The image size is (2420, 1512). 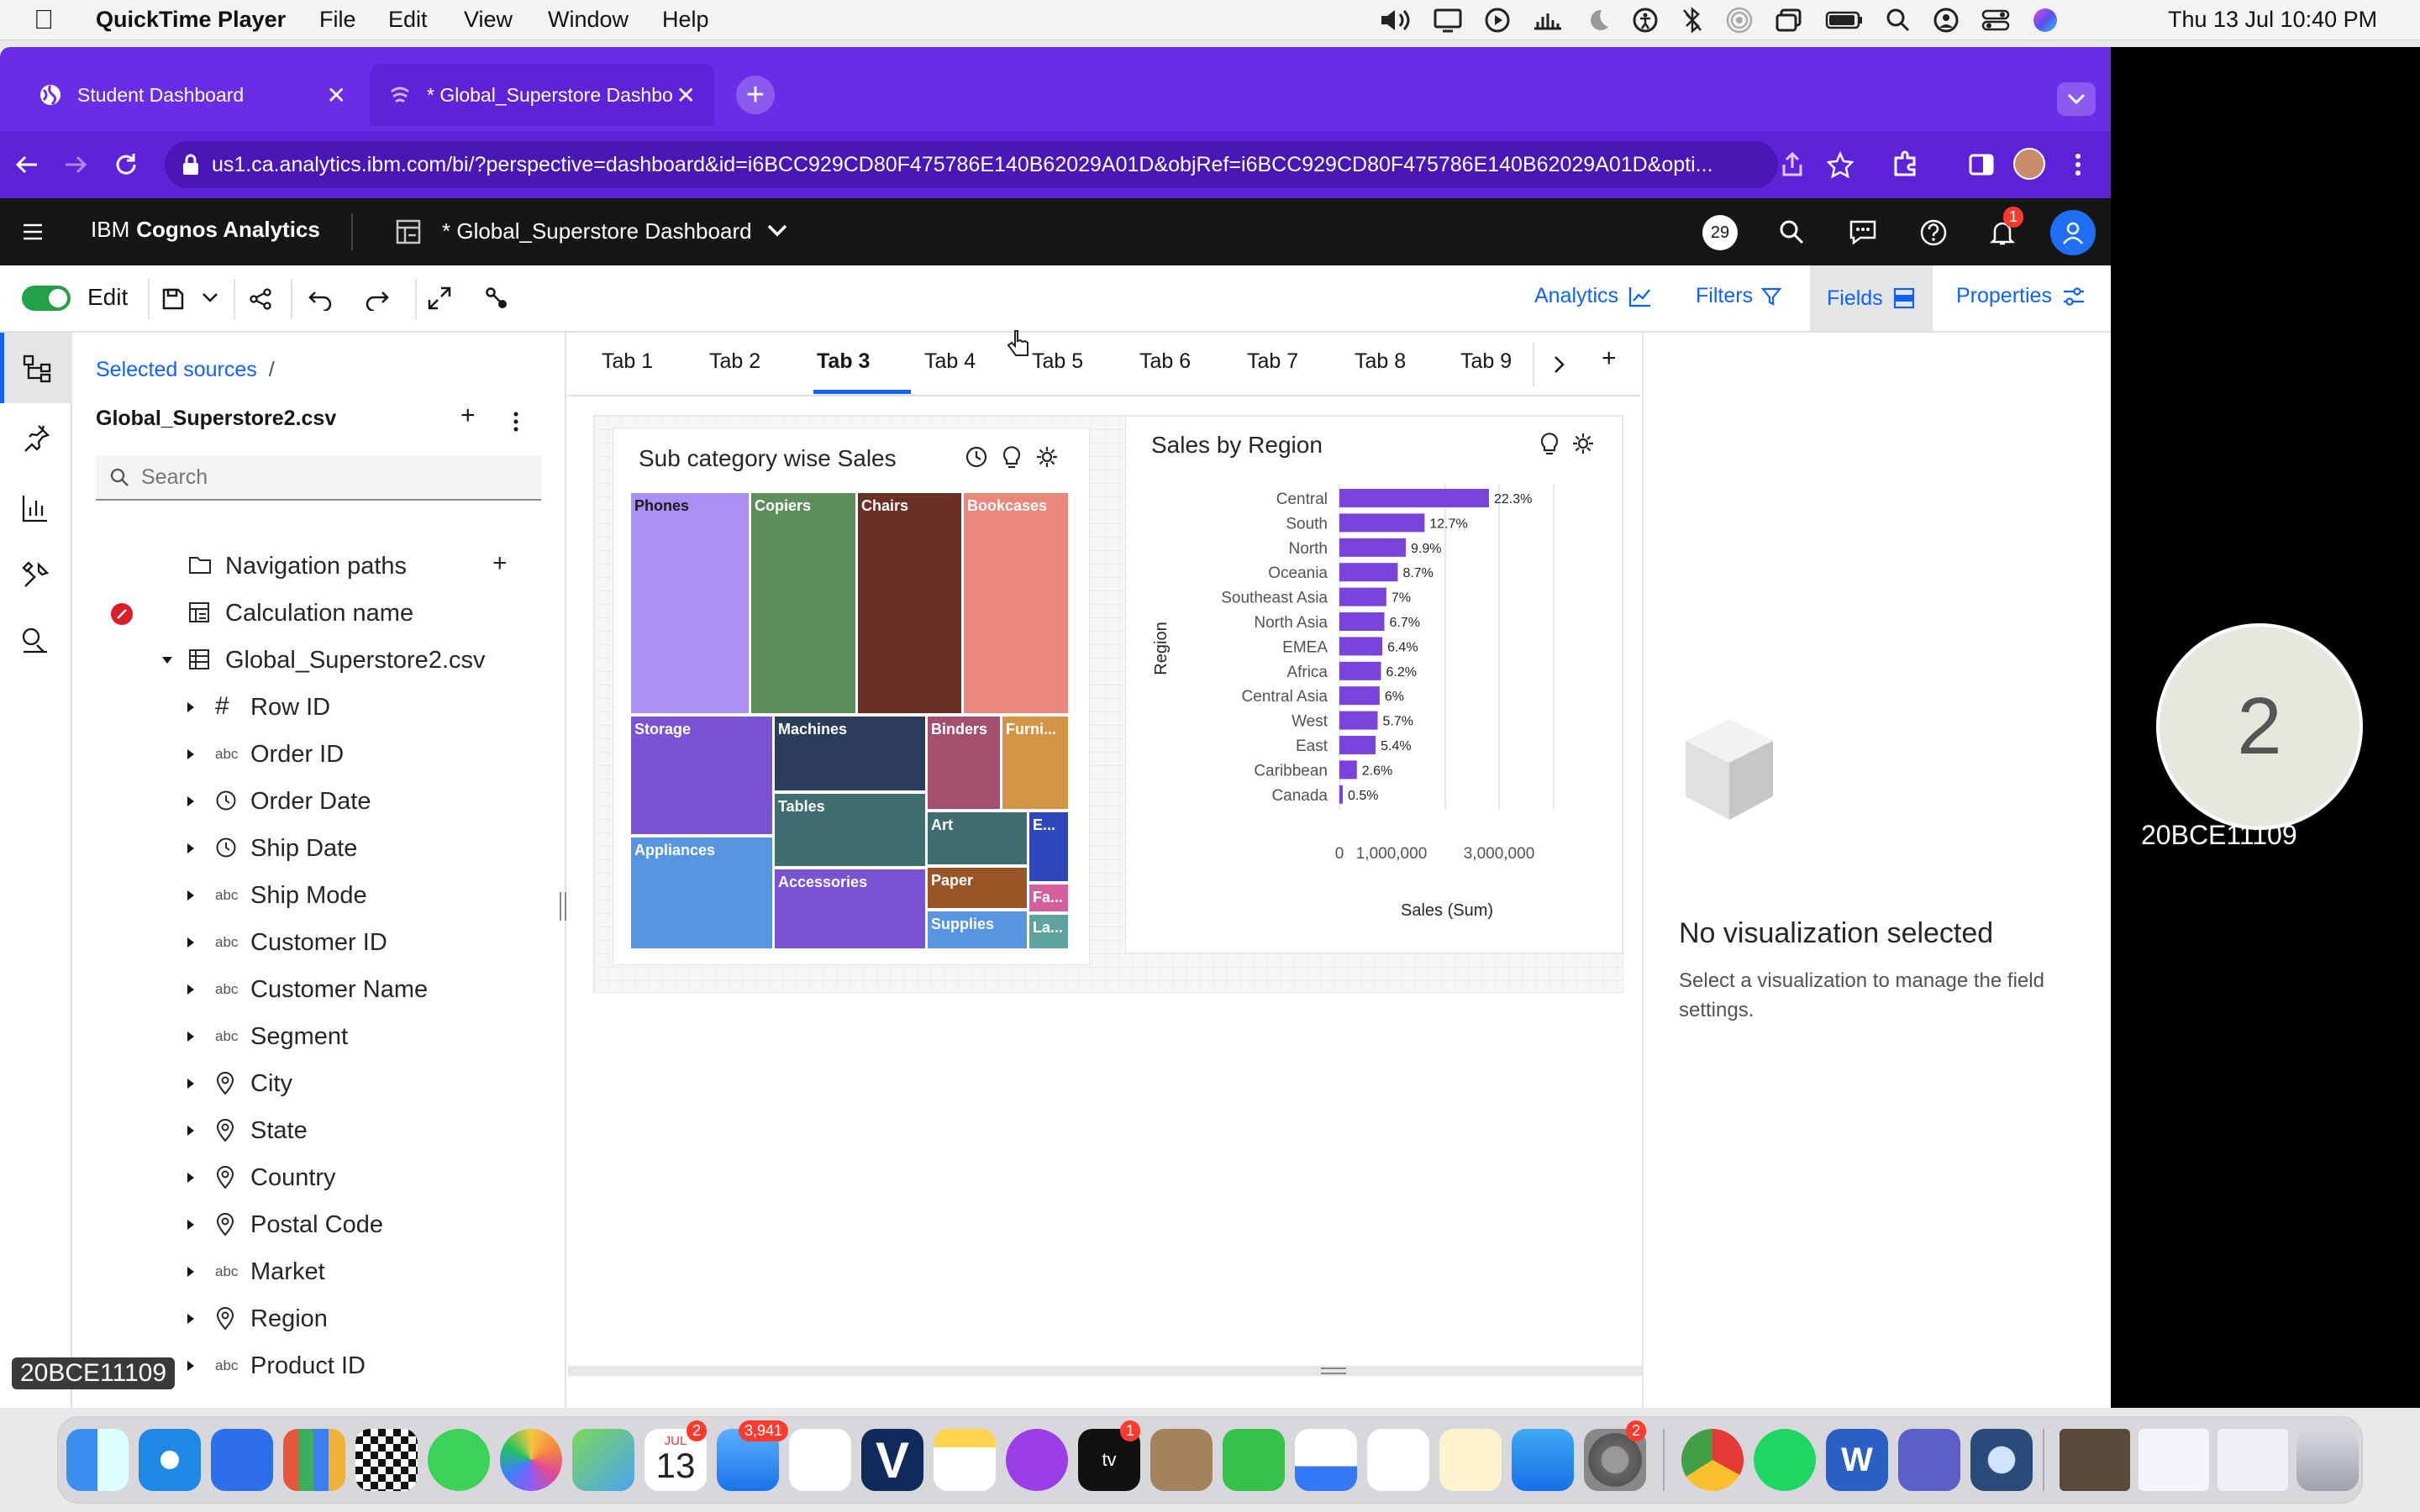 I want to click on tree-row: Navigation paths +, so click(x=319, y=566).